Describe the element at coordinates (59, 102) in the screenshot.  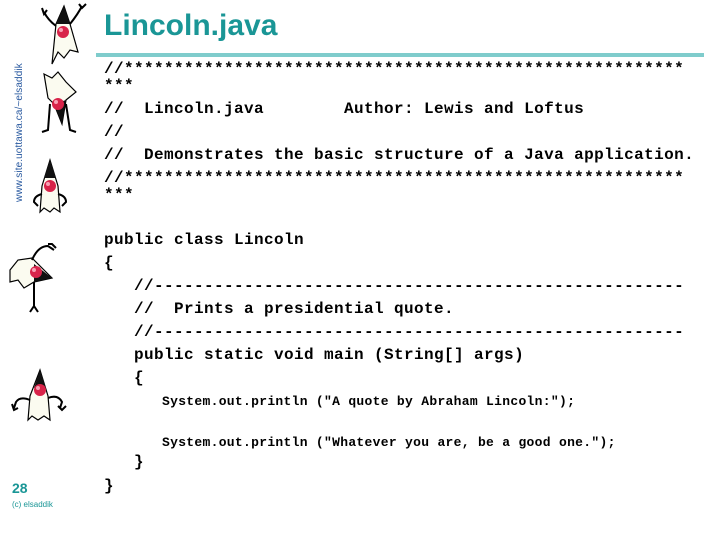
I see `duke-upside-down-icon` at that location.